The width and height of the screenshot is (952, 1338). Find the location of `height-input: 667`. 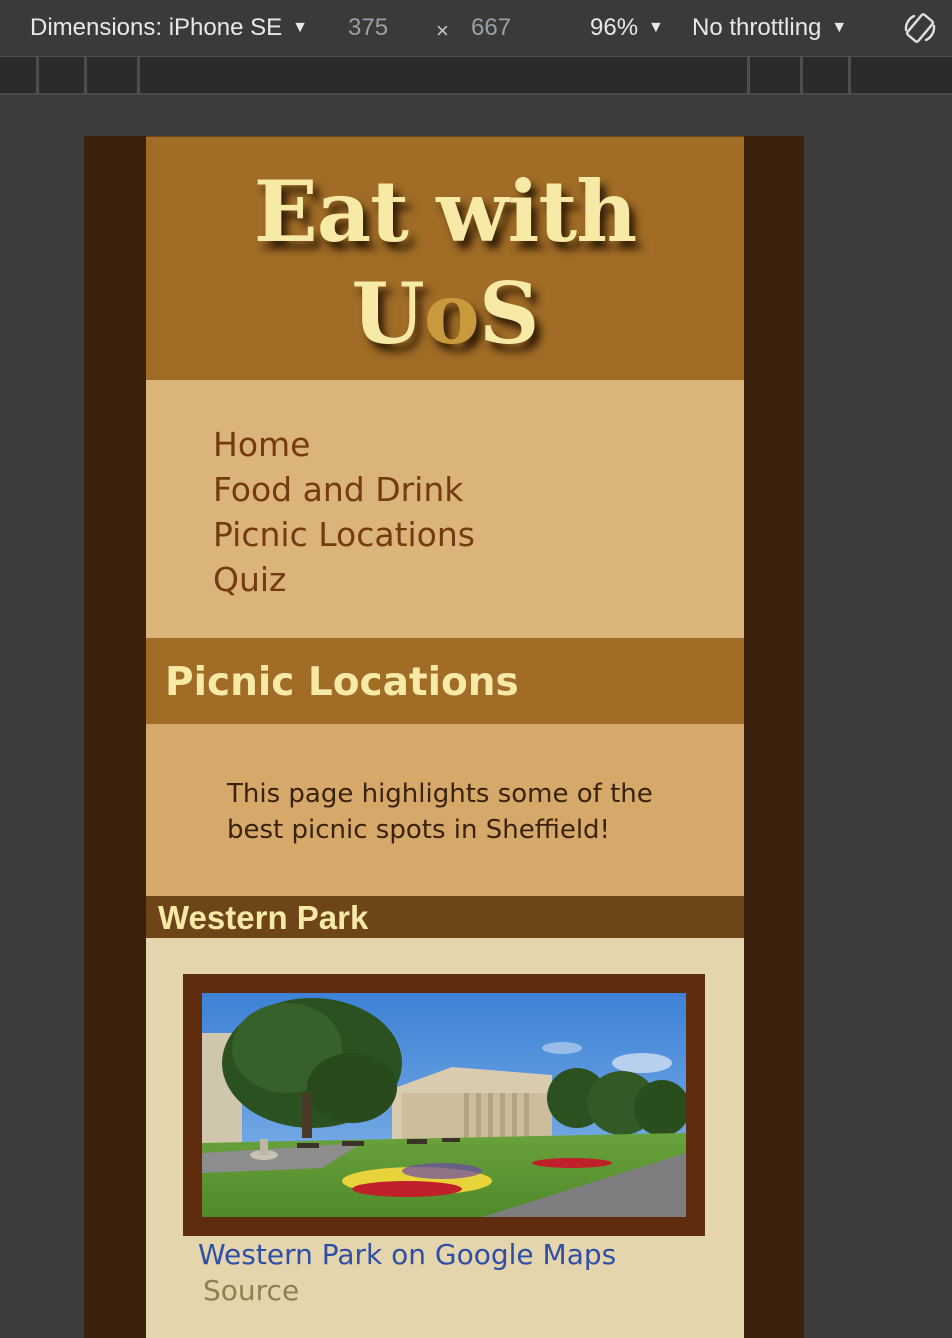

height-input: 667 is located at coordinates (491, 28).